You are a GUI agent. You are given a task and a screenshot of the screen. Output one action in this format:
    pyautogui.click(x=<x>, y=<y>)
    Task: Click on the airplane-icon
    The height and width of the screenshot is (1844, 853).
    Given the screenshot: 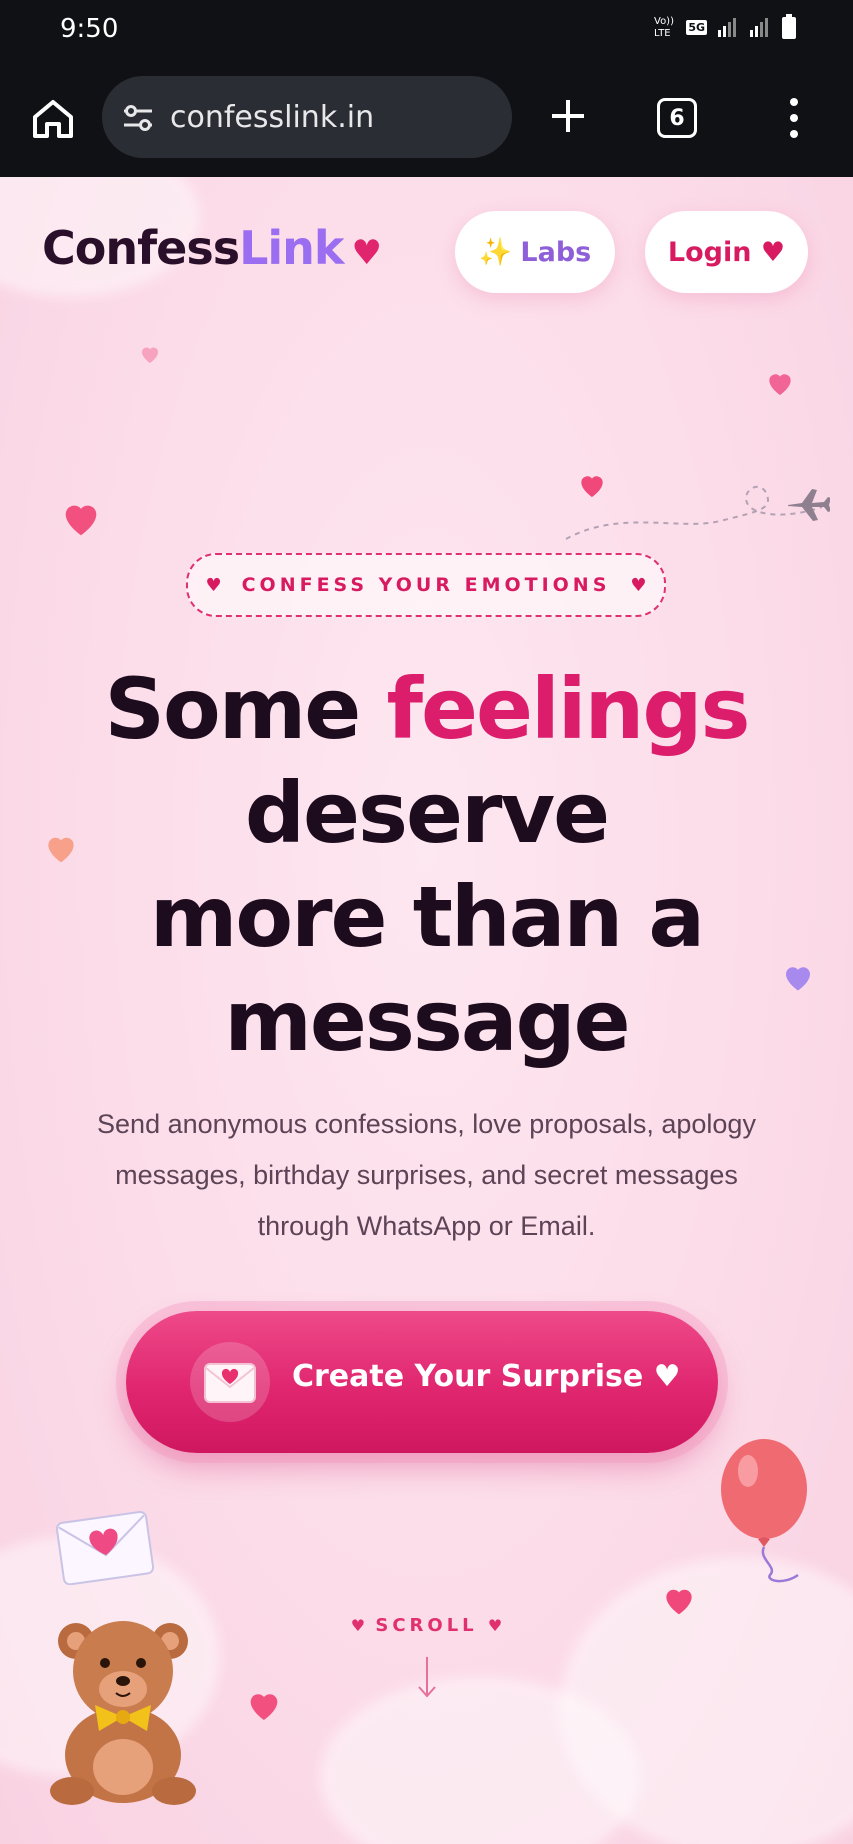 What is the action you would take?
    pyautogui.click(x=697, y=512)
    